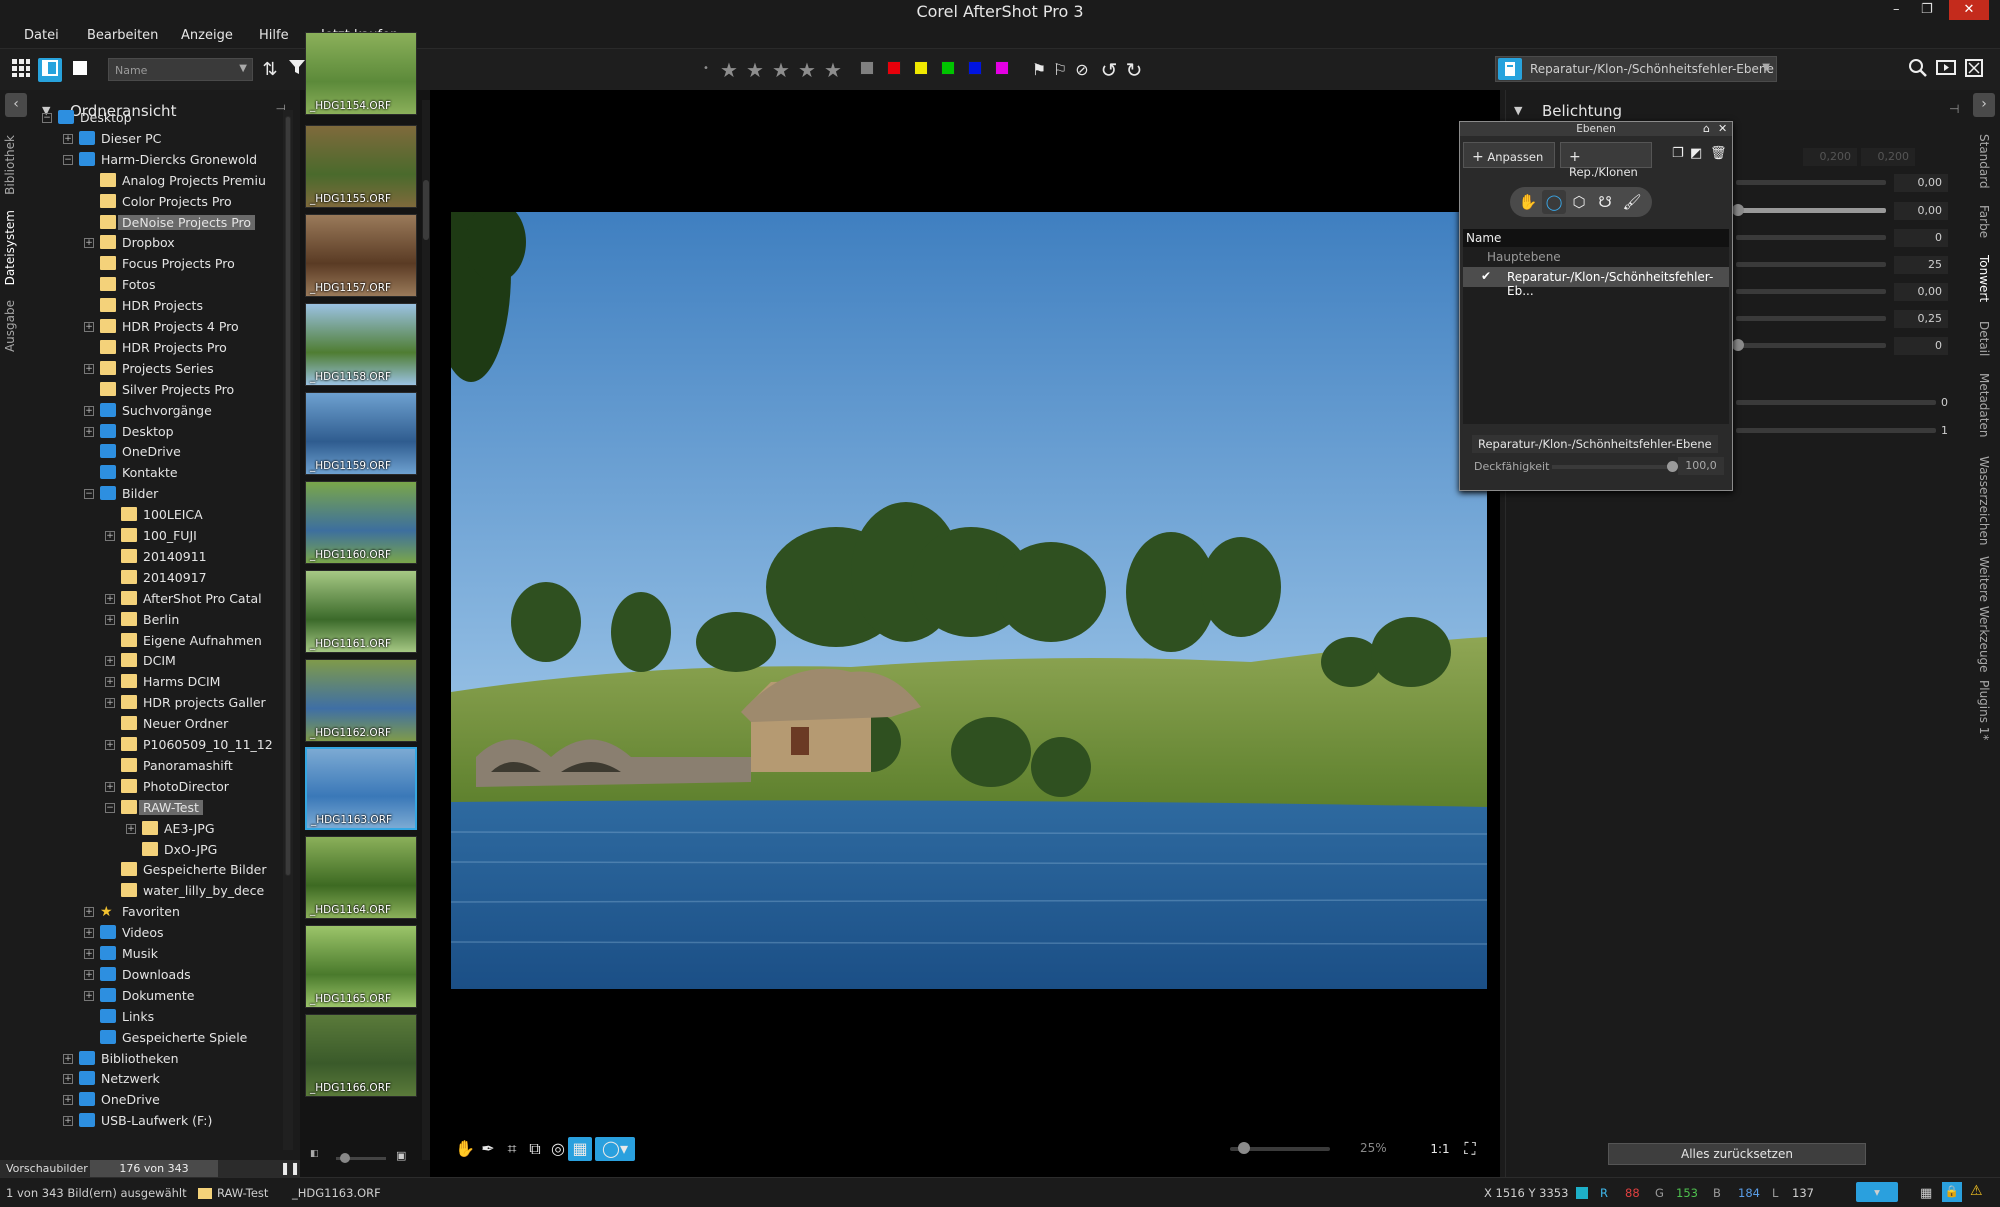 Image resolution: width=2000 pixels, height=1207 pixels. I want to click on tree-item: + Projects Series, so click(155, 369).